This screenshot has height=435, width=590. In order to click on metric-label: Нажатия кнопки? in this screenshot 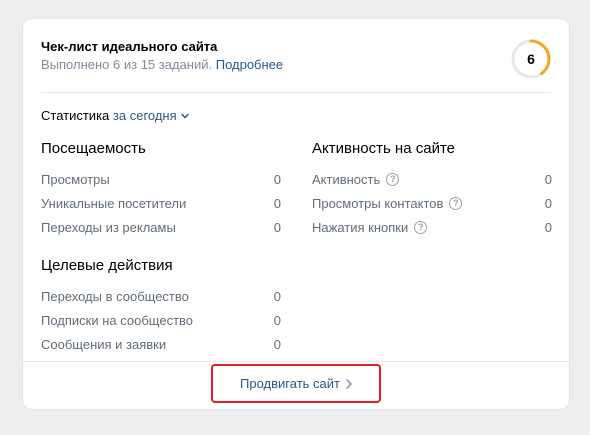, I will do `click(370, 227)`.